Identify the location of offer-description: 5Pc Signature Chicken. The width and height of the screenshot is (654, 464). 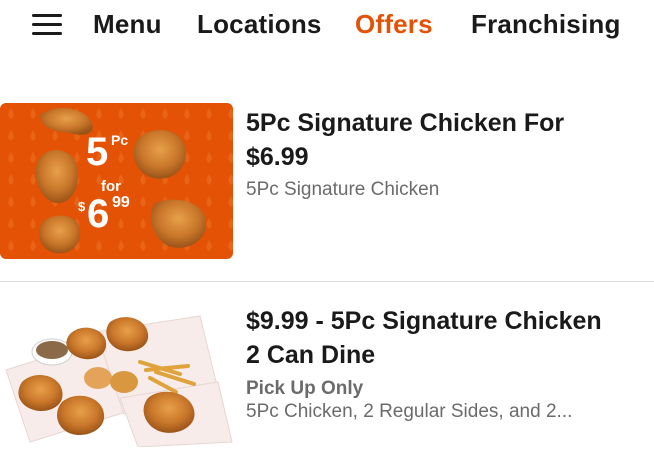
(343, 189).